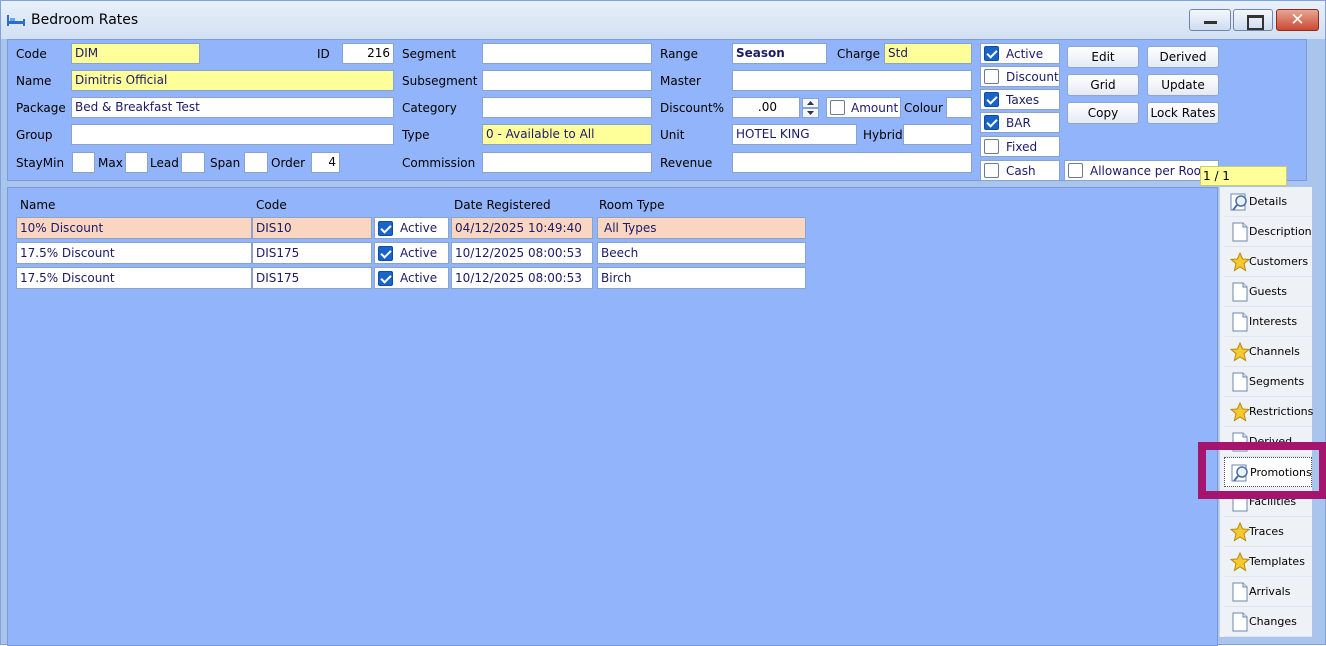 The width and height of the screenshot is (1326, 646). What do you see at coordinates (136, 162) in the screenshot?
I see `max-field` at bounding box center [136, 162].